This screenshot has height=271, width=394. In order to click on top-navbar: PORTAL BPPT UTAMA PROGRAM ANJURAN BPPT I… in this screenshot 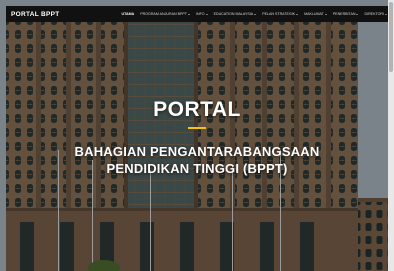, I will do `click(199, 14)`.